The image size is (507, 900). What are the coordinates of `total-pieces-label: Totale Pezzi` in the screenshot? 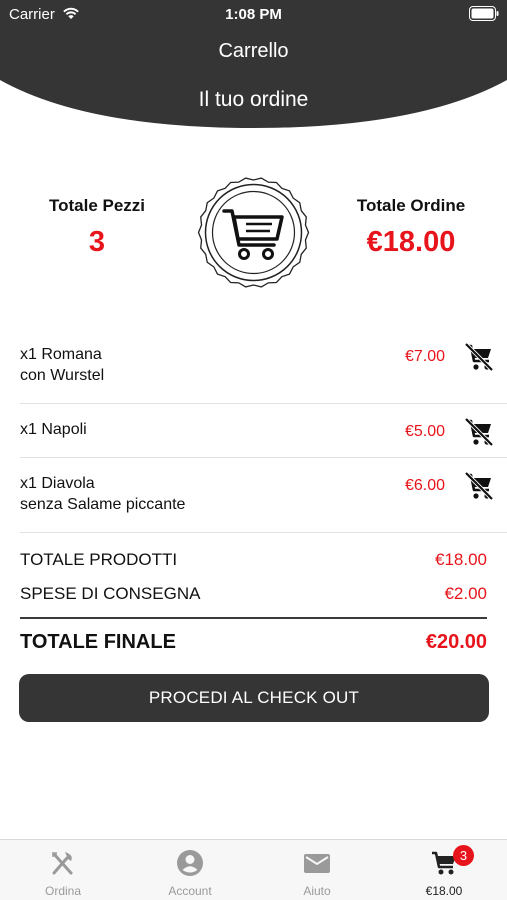 It's located at (97, 205).